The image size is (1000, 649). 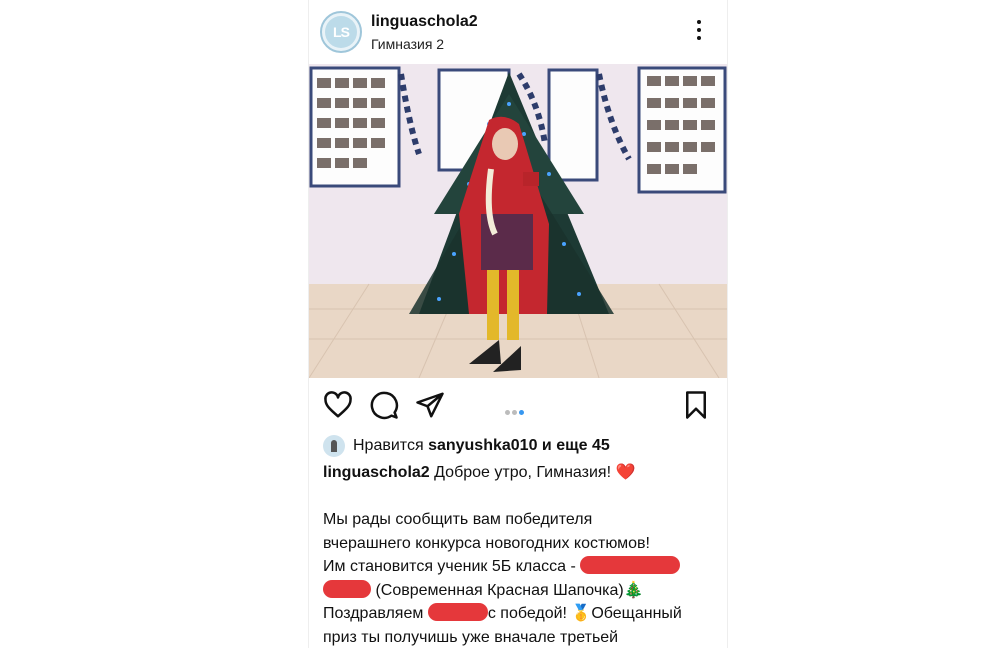 I want to click on caption-line: Им становится ученик 5Б класса -, so click(x=449, y=566).